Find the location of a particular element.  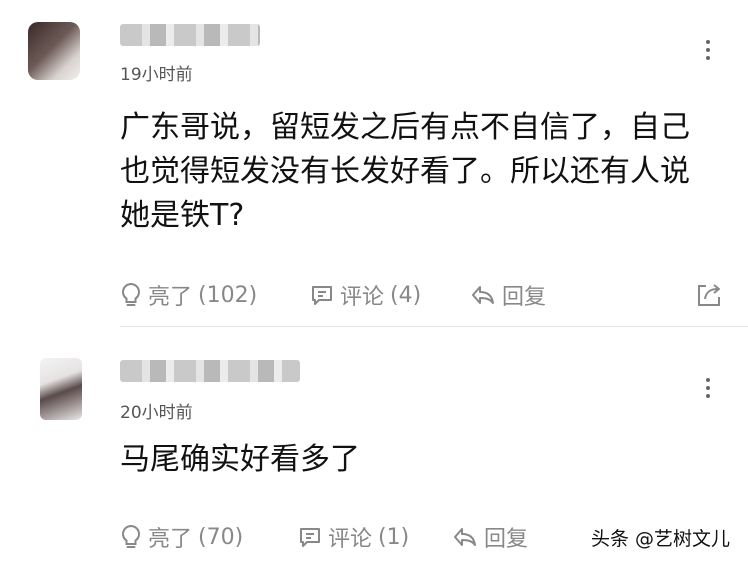

like-count: (70) is located at coordinates (221, 537).